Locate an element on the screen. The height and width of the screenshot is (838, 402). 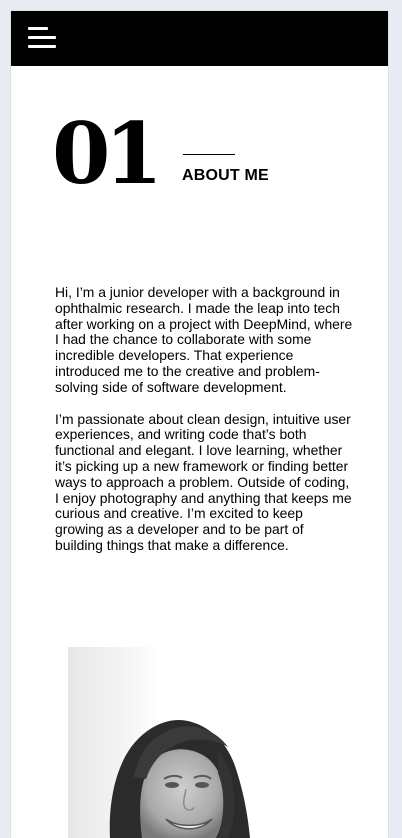
profile-photo-illustration is located at coordinates (163, 742).